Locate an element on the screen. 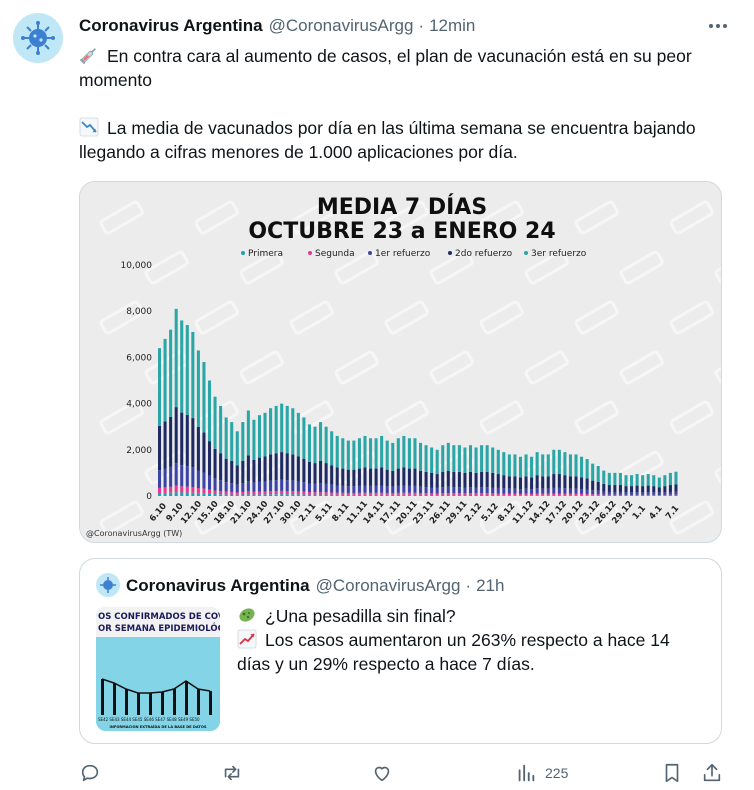 The width and height of the screenshot is (754, 790). bookmark-button is located at coordinates (672, 773).